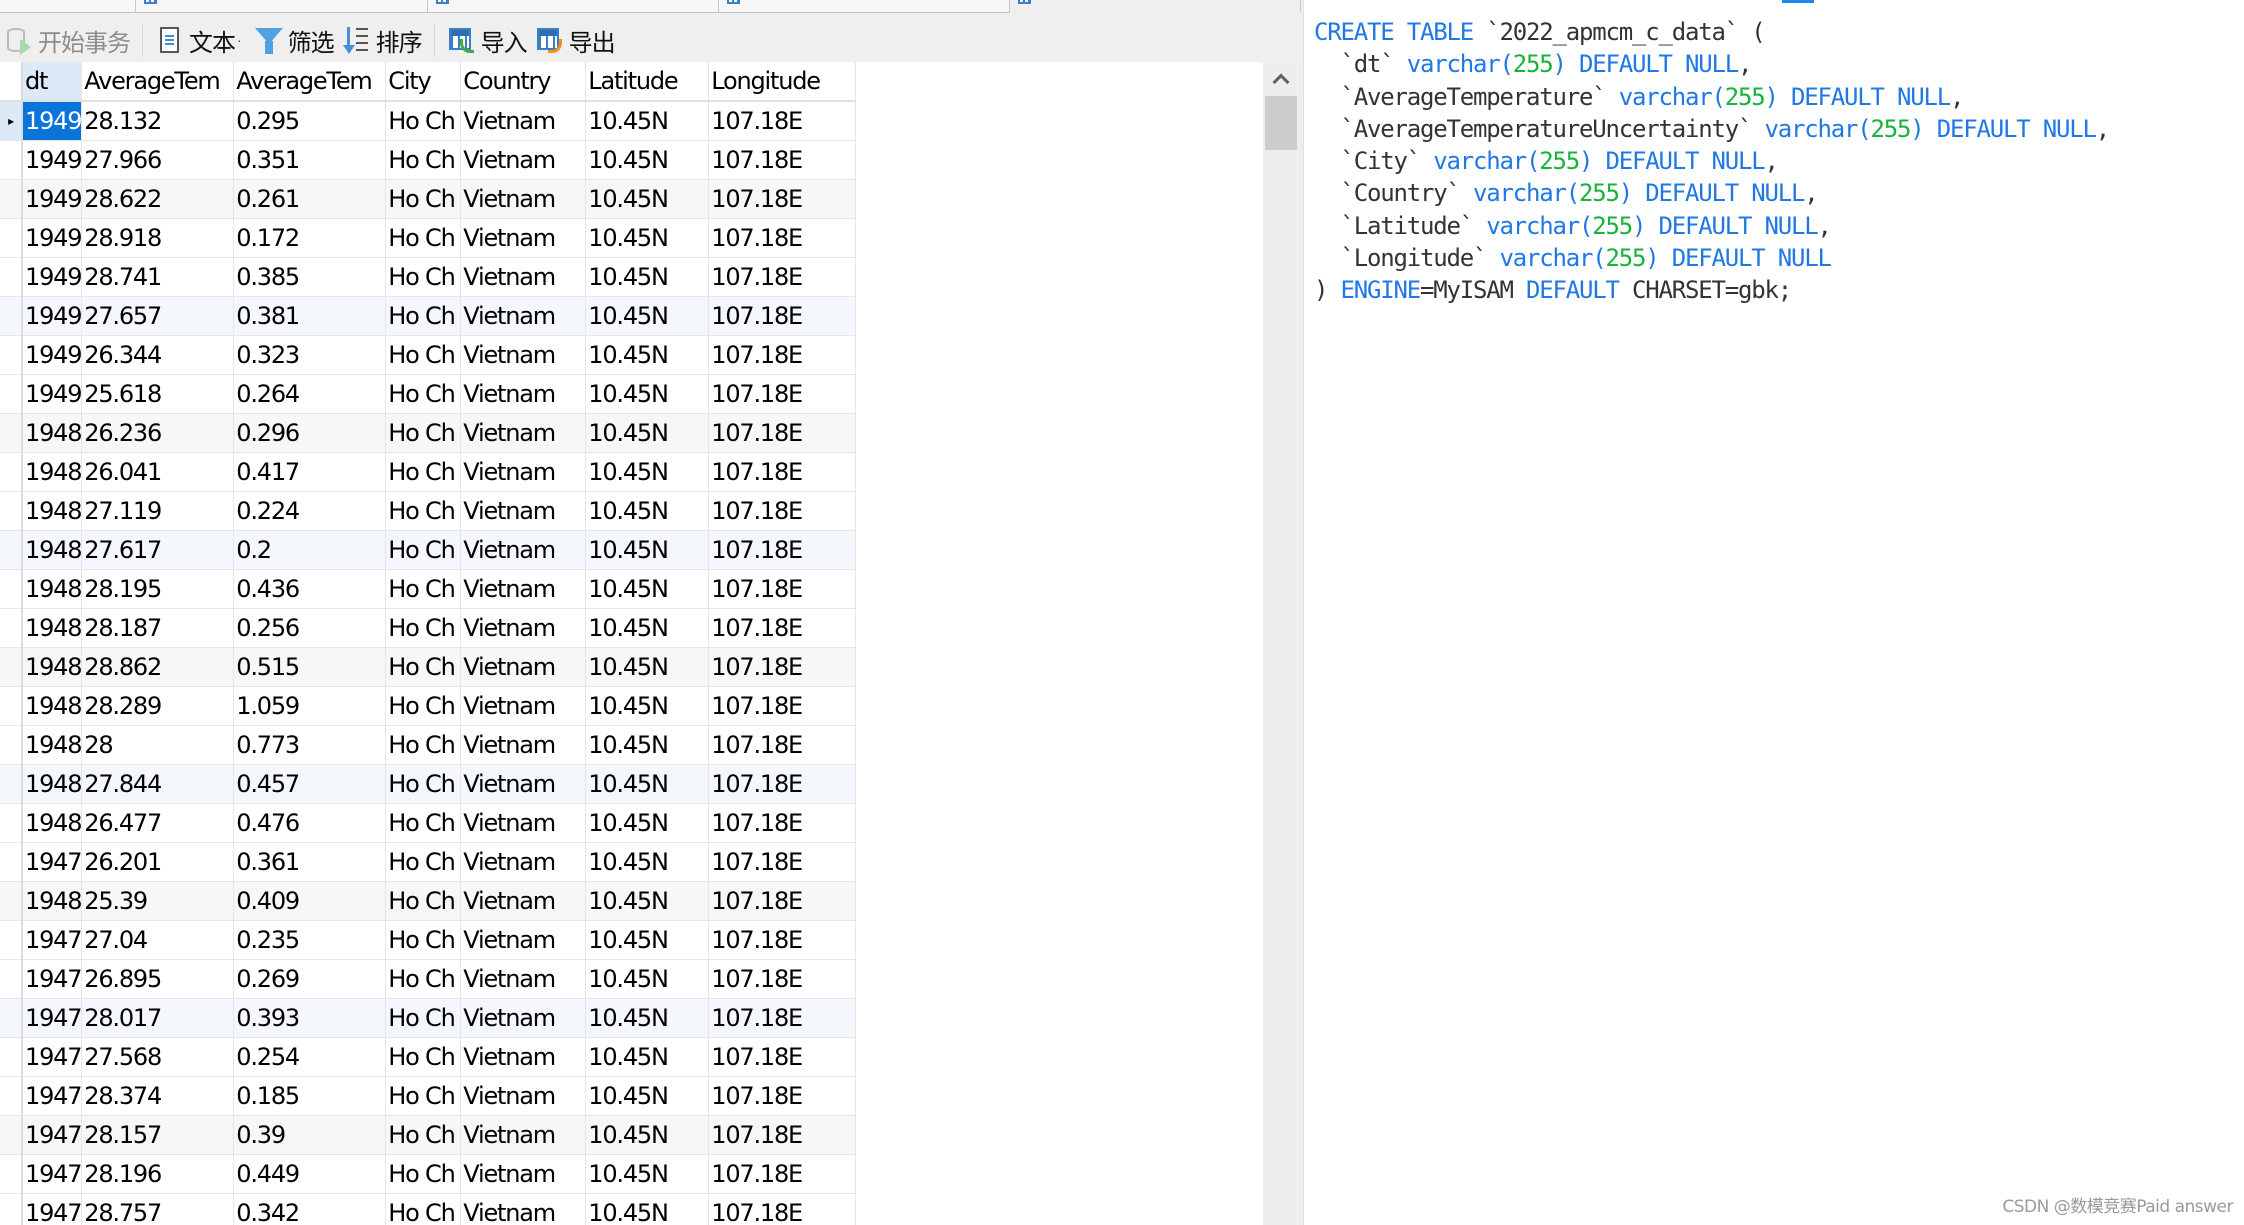 Image resolution: width=2244 pixels, height=1225 pixels. What do you see at coordinates (158, 1096) in the screenshot?
I see `cell-averagetem: 28.374` at bounding box center [158, 1096].